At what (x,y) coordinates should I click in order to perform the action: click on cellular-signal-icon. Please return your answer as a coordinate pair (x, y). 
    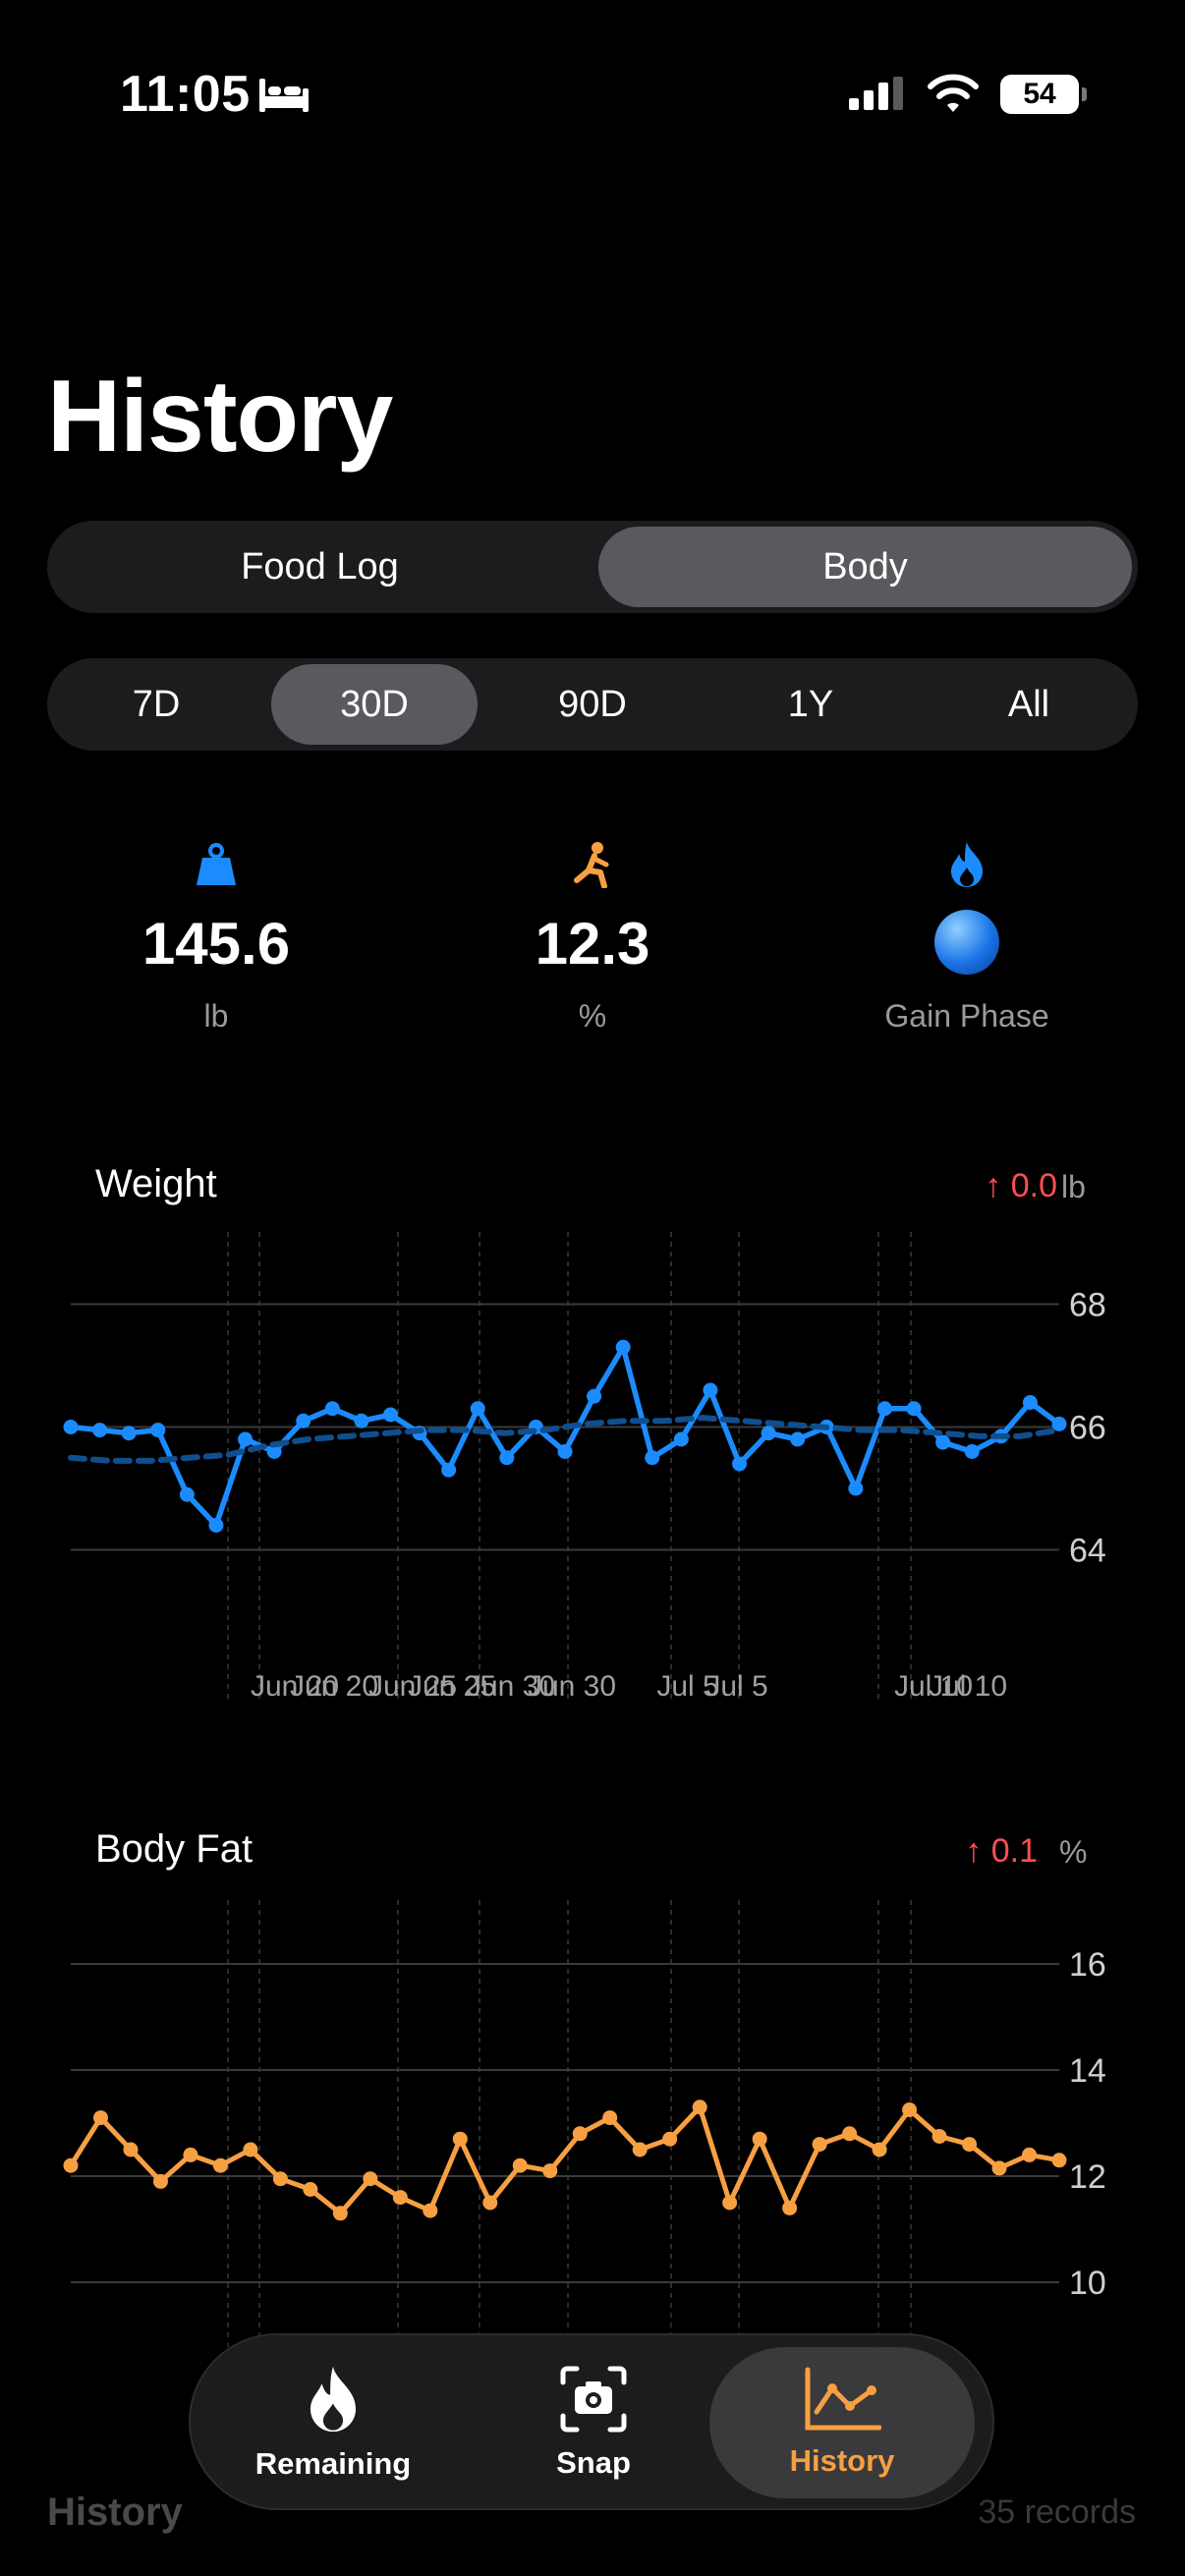
    Looking at the image, I should click on (876, 93).